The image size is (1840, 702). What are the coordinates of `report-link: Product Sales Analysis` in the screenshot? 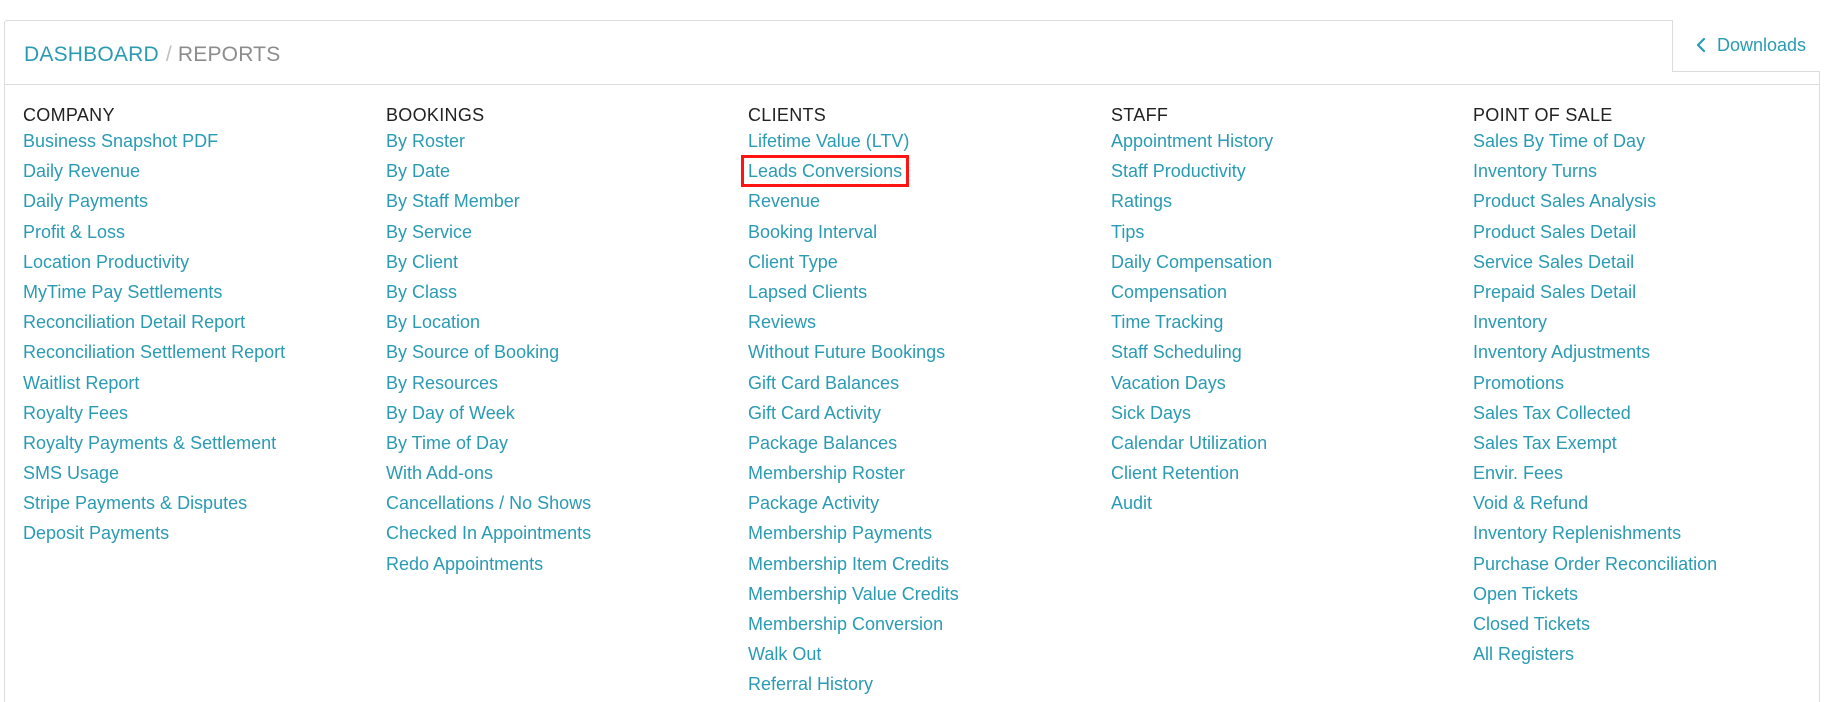 It's located at (1595, 205).